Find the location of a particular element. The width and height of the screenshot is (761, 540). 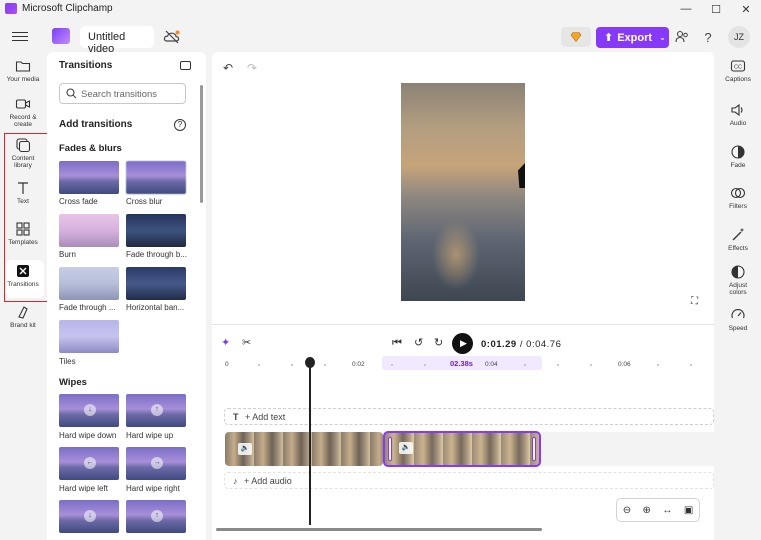

transition-thumbnail-burn is located at coordinates (89, 230).